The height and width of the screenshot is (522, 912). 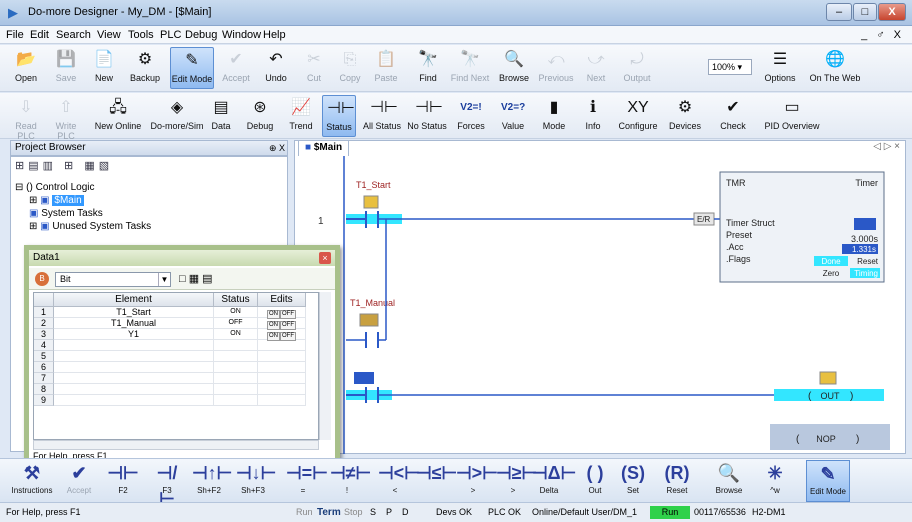 I want to click on minimize-button: –, so click(x=839, y=12).